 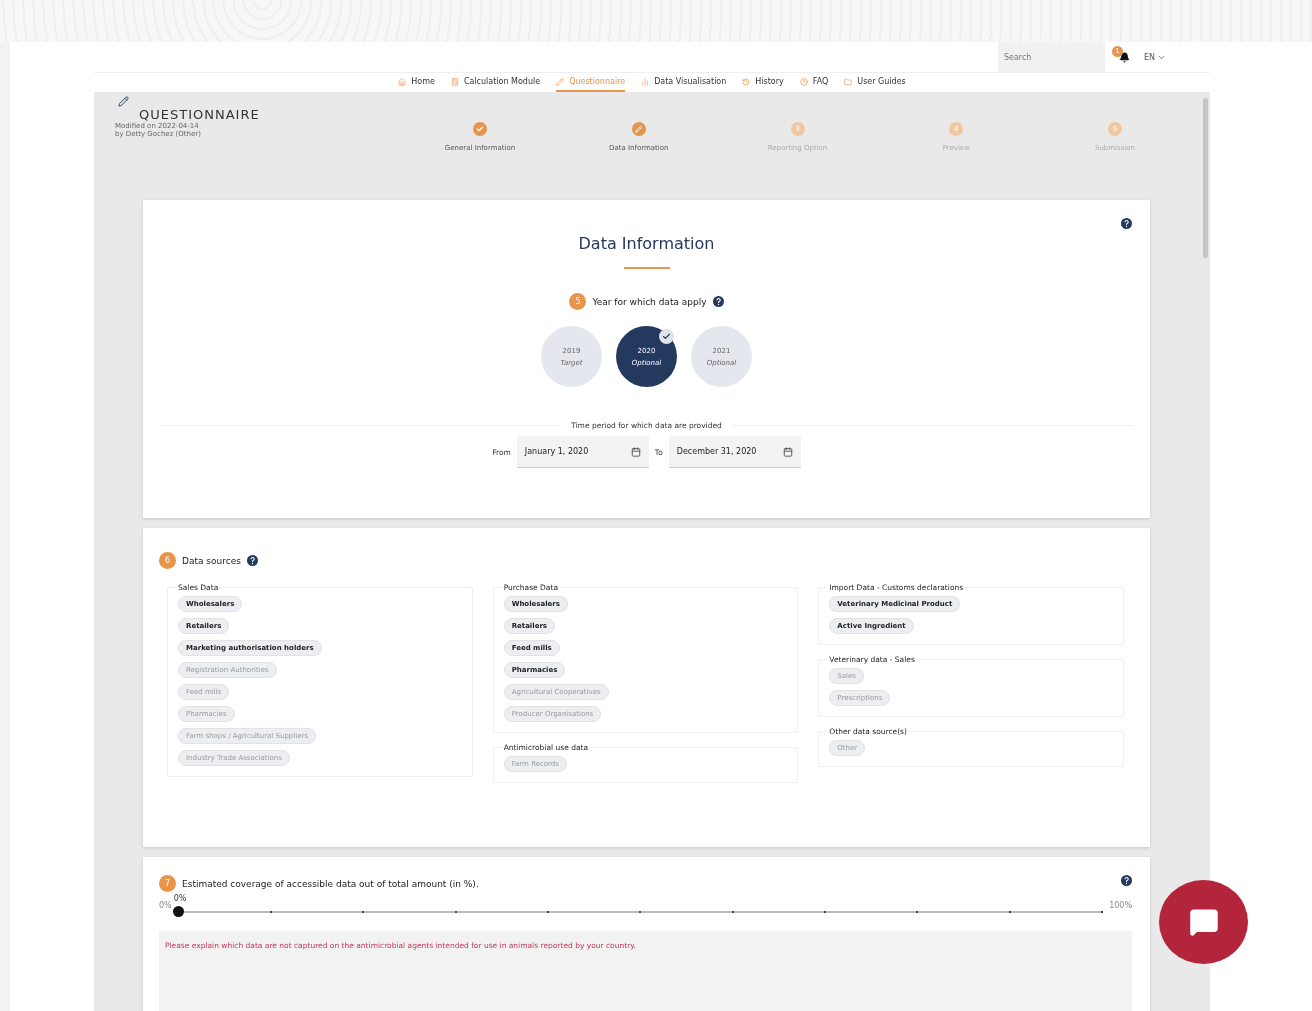 What do you see at coordinates (646, 243) in the screenshot?
I see `section-title: Data Information` at bounding box center [646, 243].